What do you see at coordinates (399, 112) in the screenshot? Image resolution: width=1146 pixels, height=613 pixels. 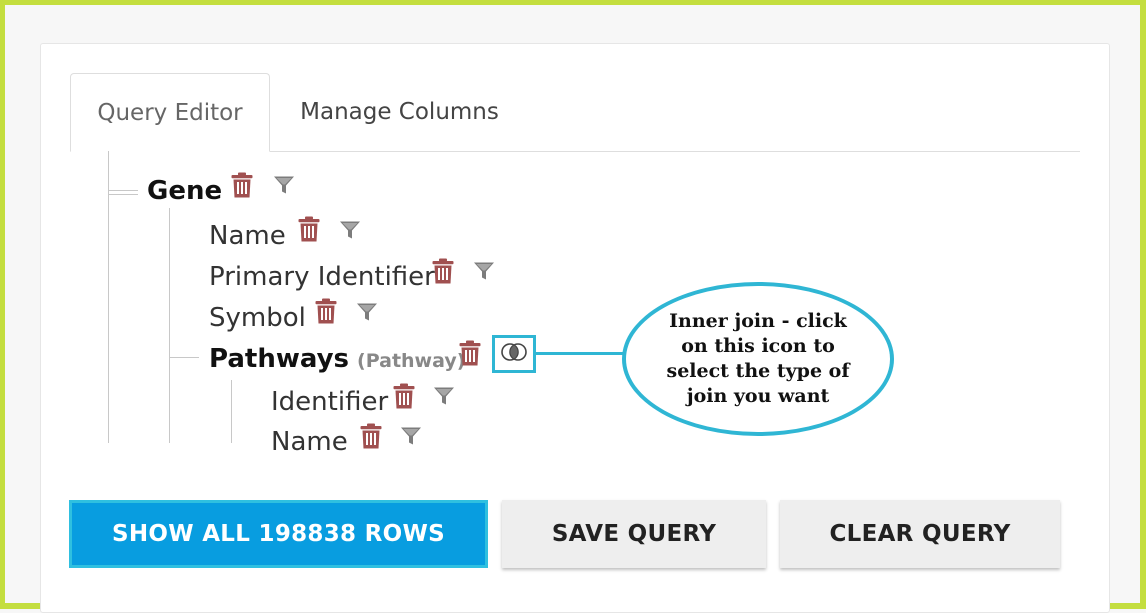 I see `tab-manage-columns: Manage Columns` at bounding box center [399, 112].